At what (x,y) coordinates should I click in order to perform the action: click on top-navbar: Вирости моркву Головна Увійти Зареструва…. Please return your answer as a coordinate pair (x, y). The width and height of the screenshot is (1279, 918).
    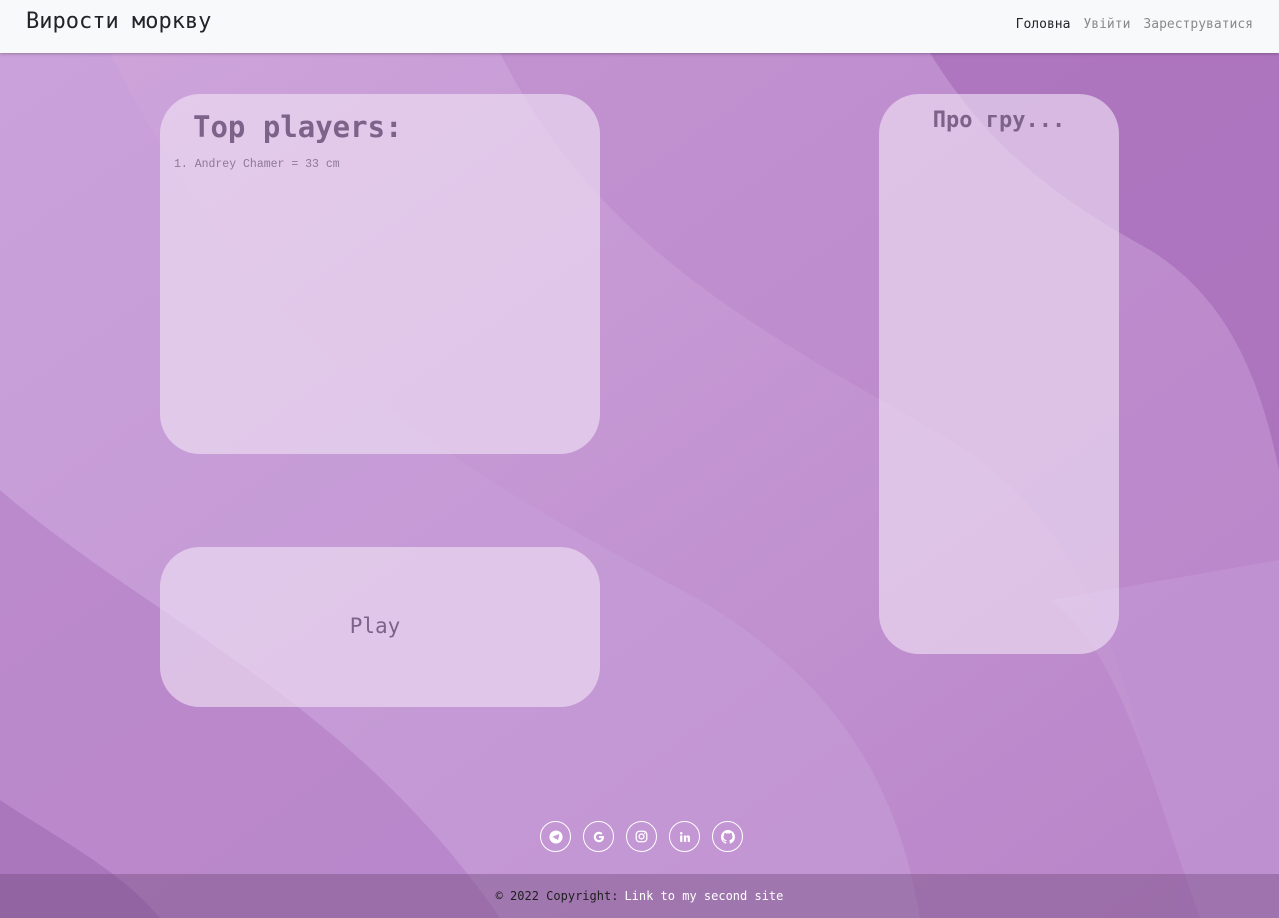
    Looking at the image, I should click on (639, 26).